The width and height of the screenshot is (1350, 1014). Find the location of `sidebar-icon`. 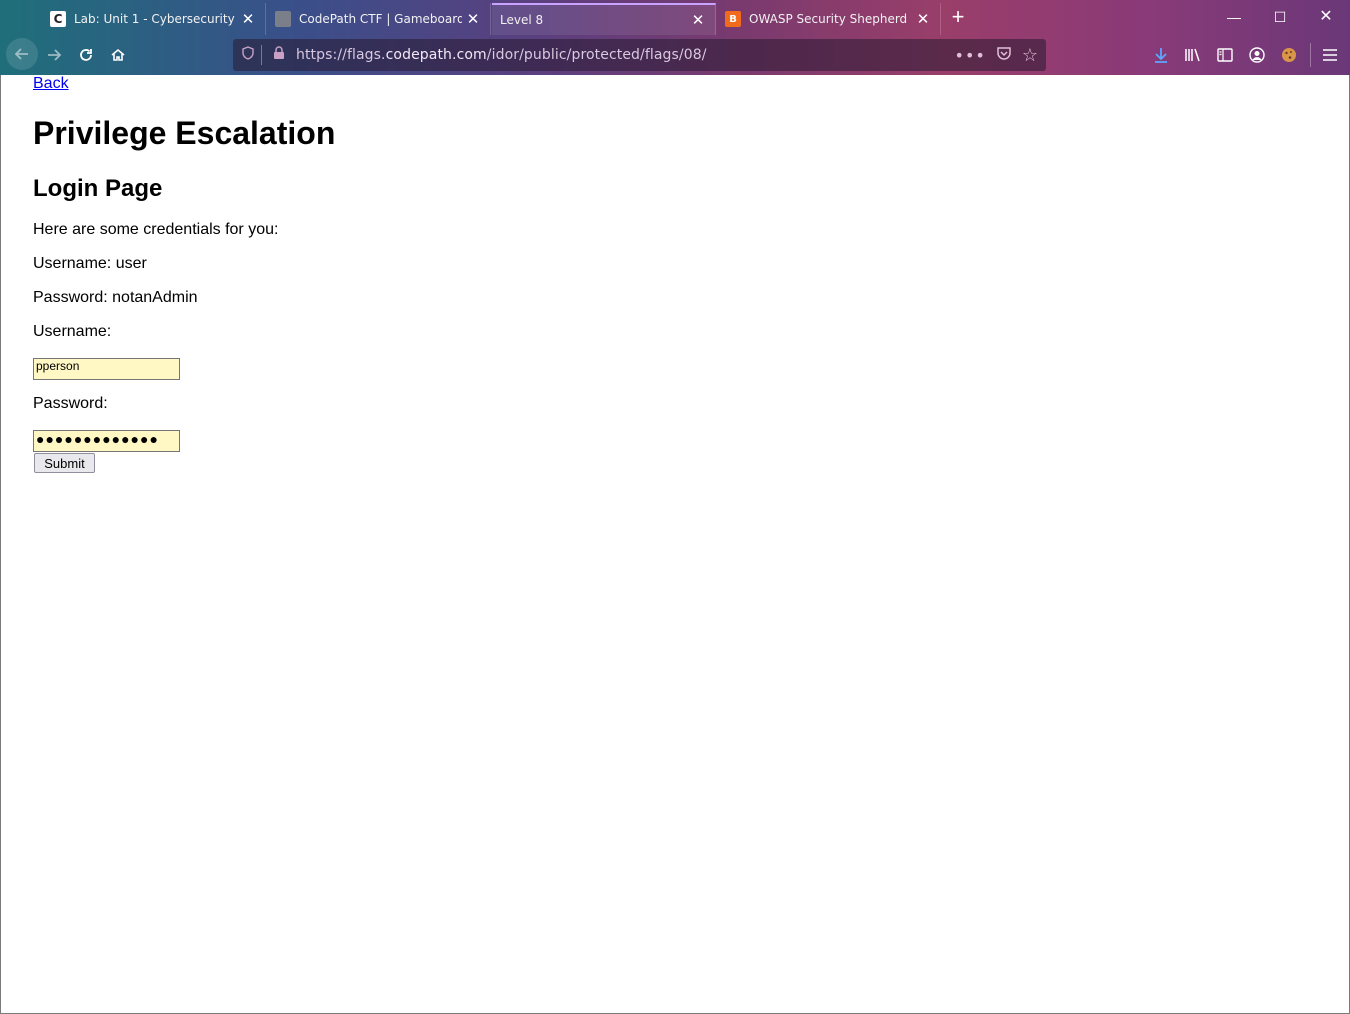

sidebar-icon is located at coordinates (1225, 55).